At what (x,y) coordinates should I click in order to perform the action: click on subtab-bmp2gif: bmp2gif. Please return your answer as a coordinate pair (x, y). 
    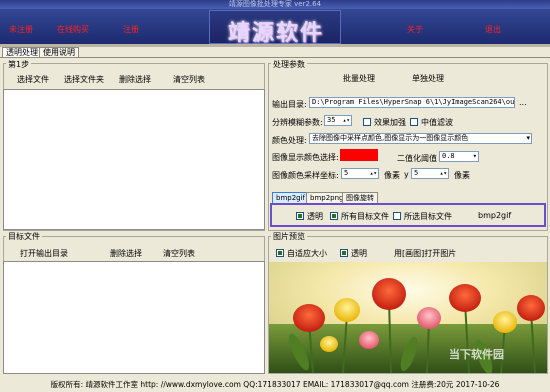
    Looking at the image, I should click on (291, 197).